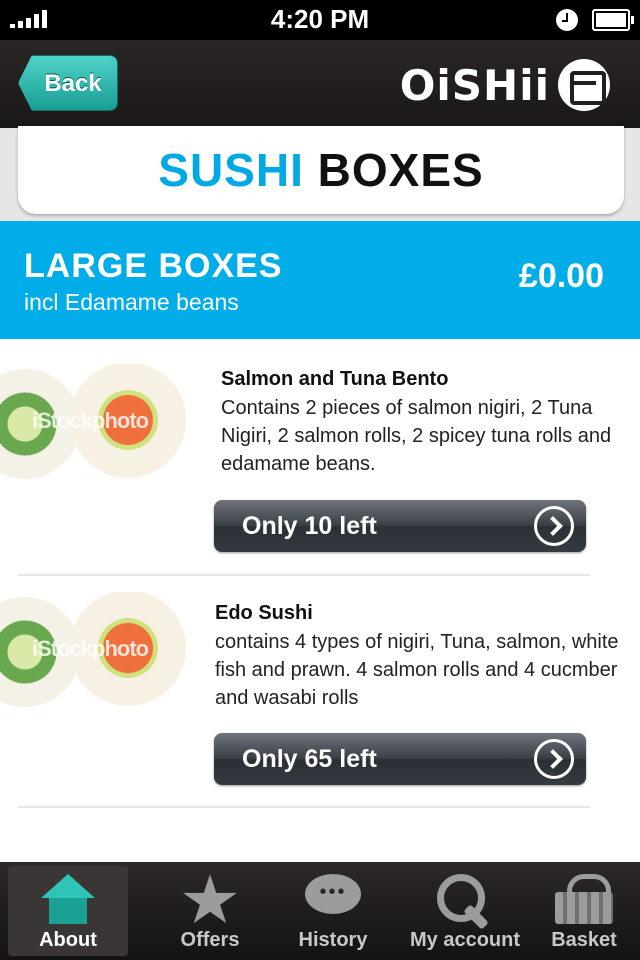 The height and width of the screenshot is (960, 640). What do you see at coordinates (309, 759) in the screenshot?
I see `stock-label: Only 65 left` at bounding box center [309, 759].